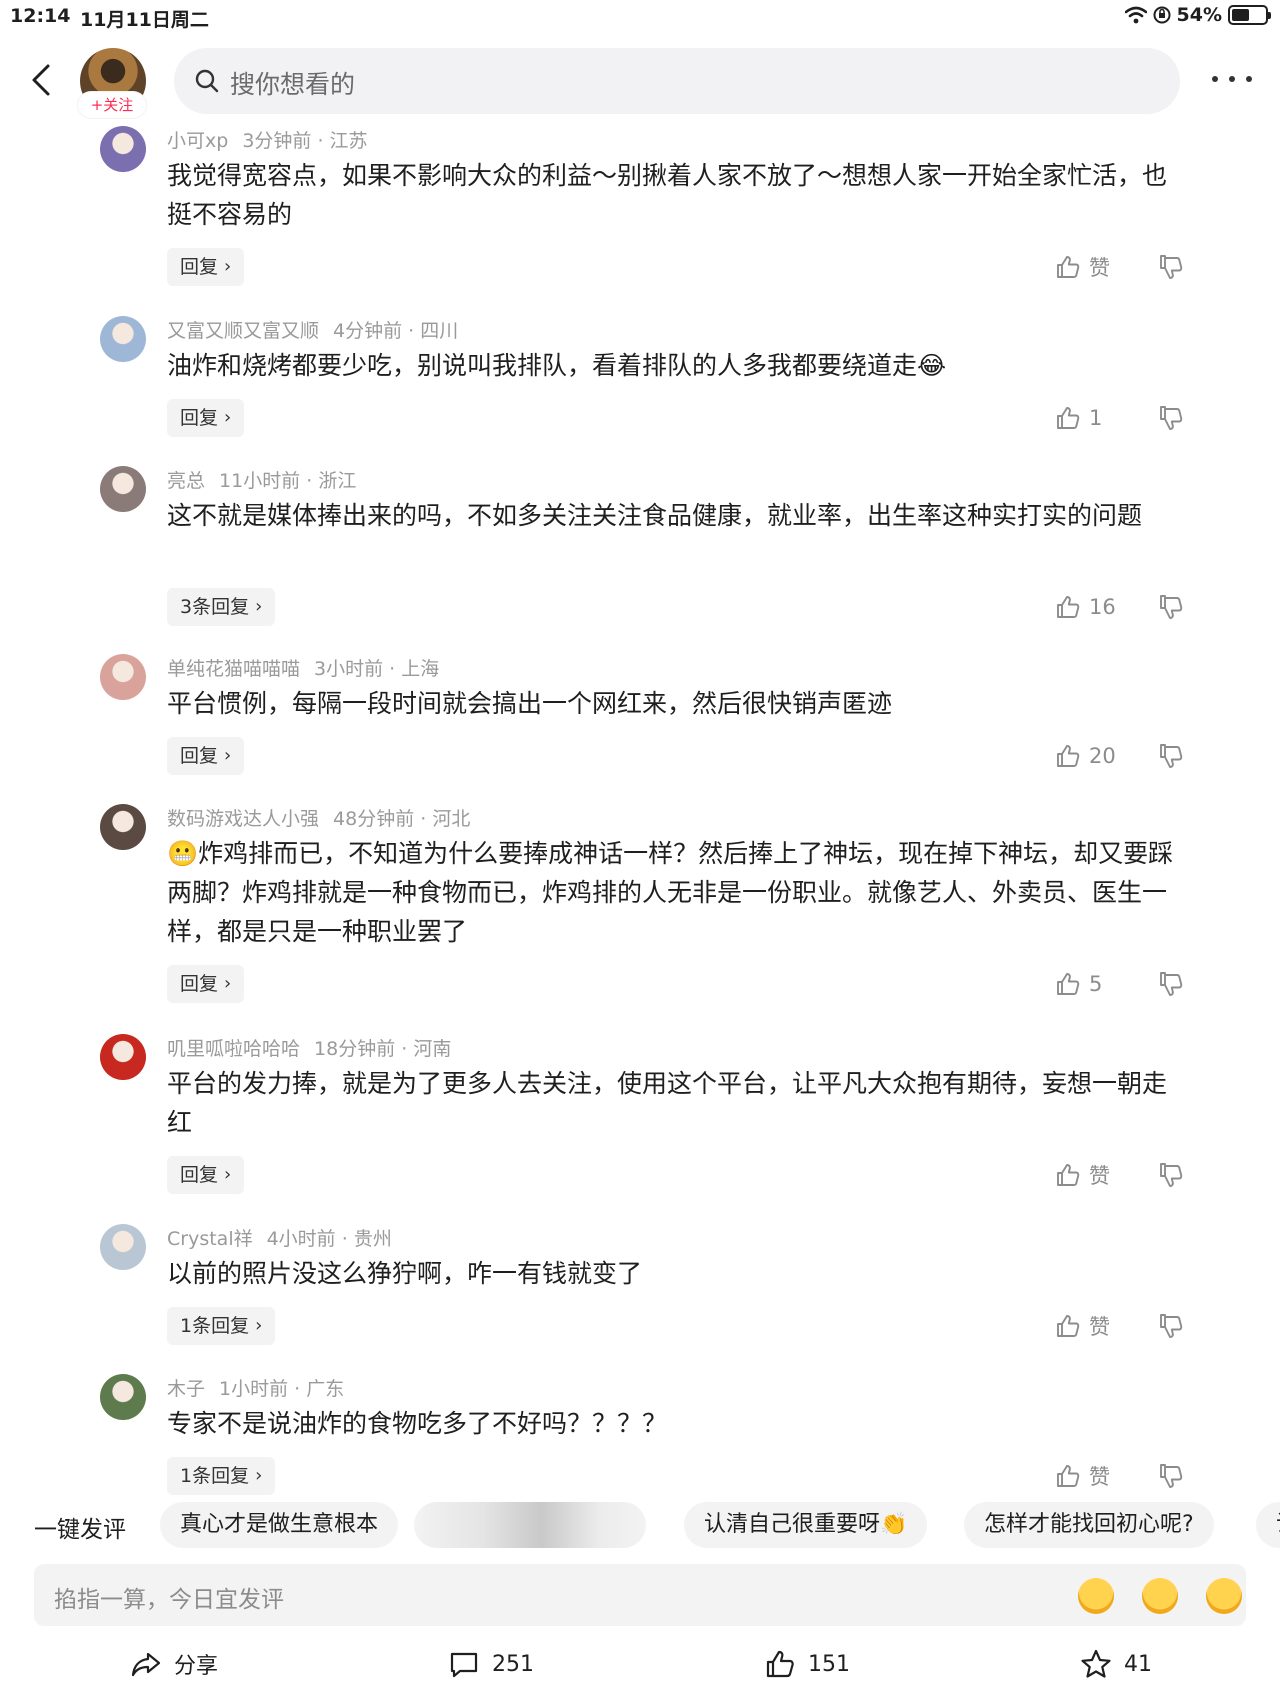 Image resolution: width=1280 pixels, height=1706 pixels. What do you see at coordinates (169, 1600) in the screenshot?
I see `comment-input-placeholder: 掐指一算，今日宜发评` at bounding box center [169, 1600].